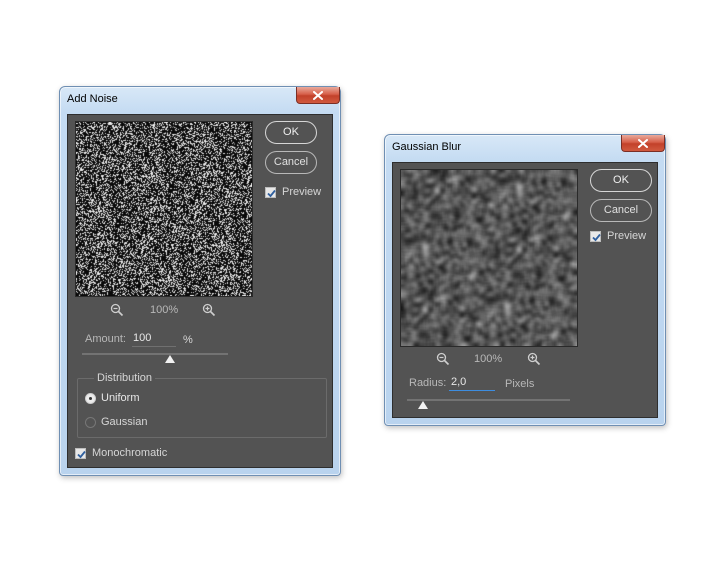 This screenshot has width=725, height=562. I want to click on add-noise-cancel-button: Cancel, so click(291, 162).